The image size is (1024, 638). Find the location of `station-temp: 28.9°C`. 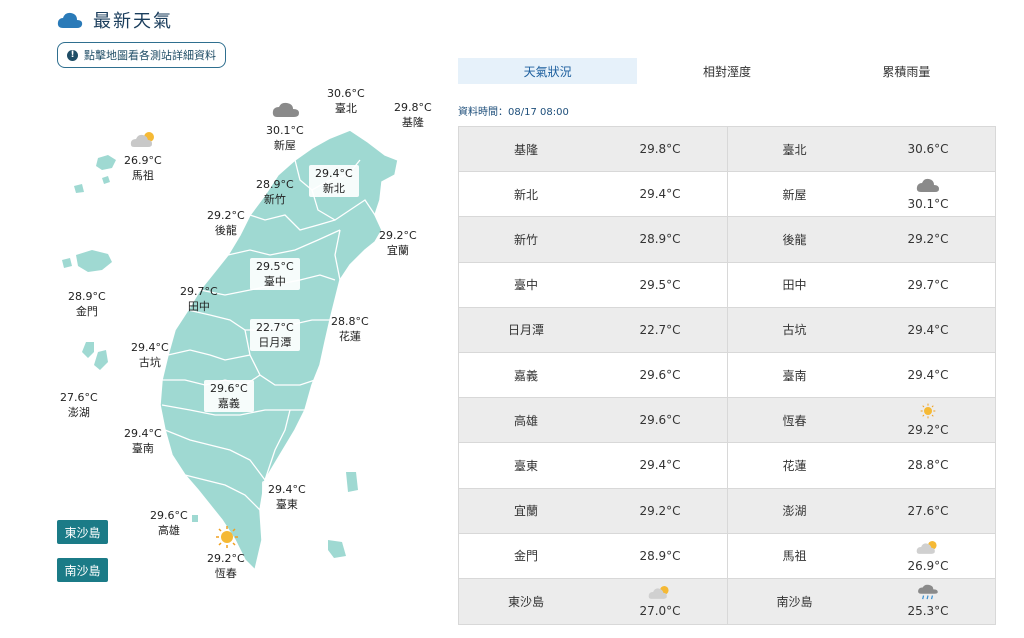

station-temp: 28.9°C is located at coordinates (275, 184).